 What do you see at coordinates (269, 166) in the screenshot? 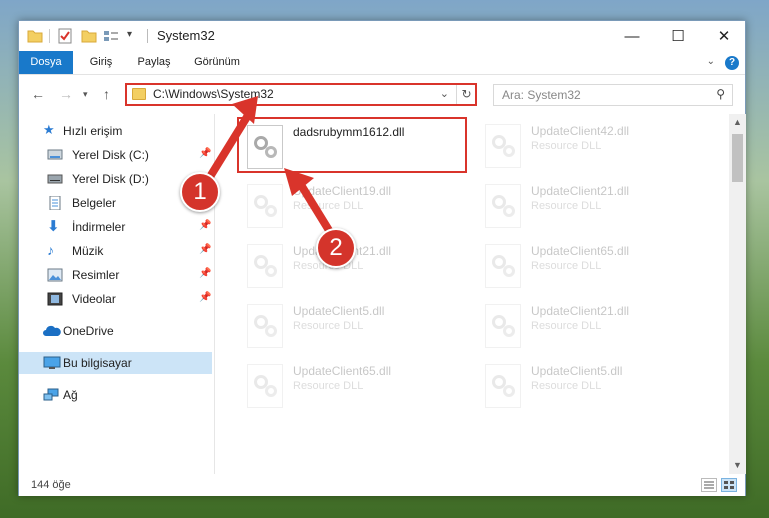
I see `callout-arrows` at bounding box center [269, 166].